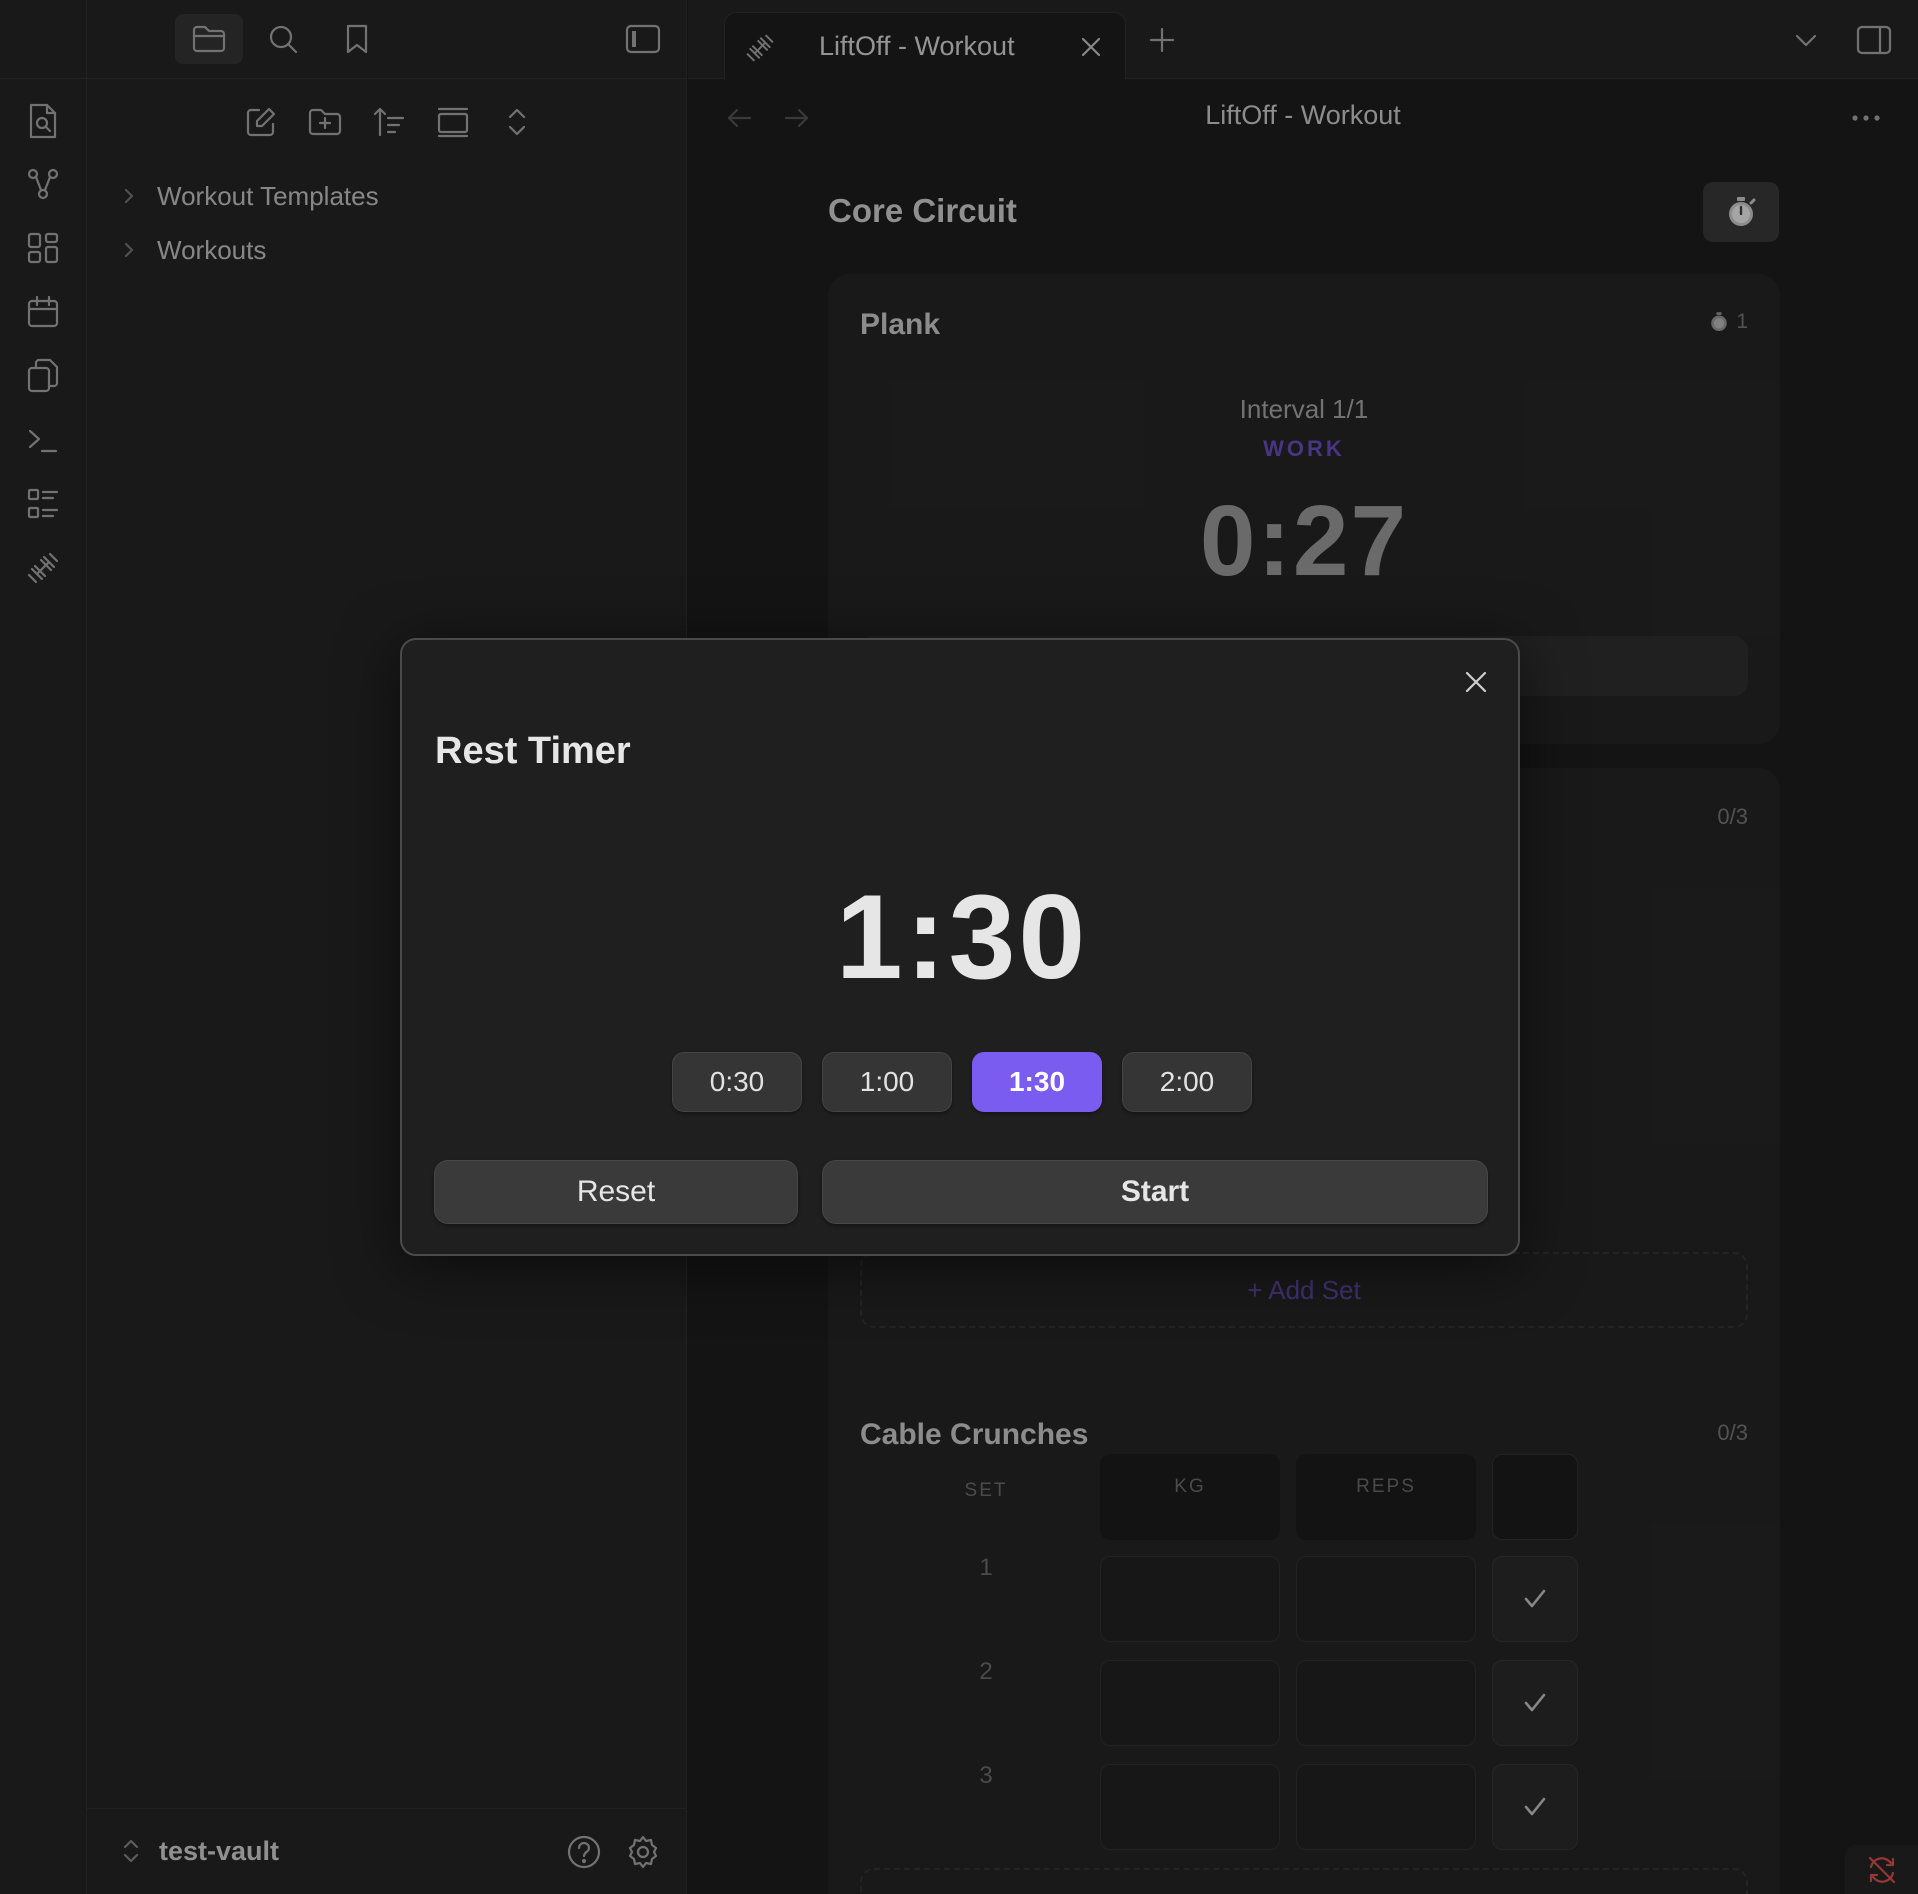 This screenshot has width=1918, height=1894. I want to click on preset-button-2-00: 2:00, so click(1187, 1082).